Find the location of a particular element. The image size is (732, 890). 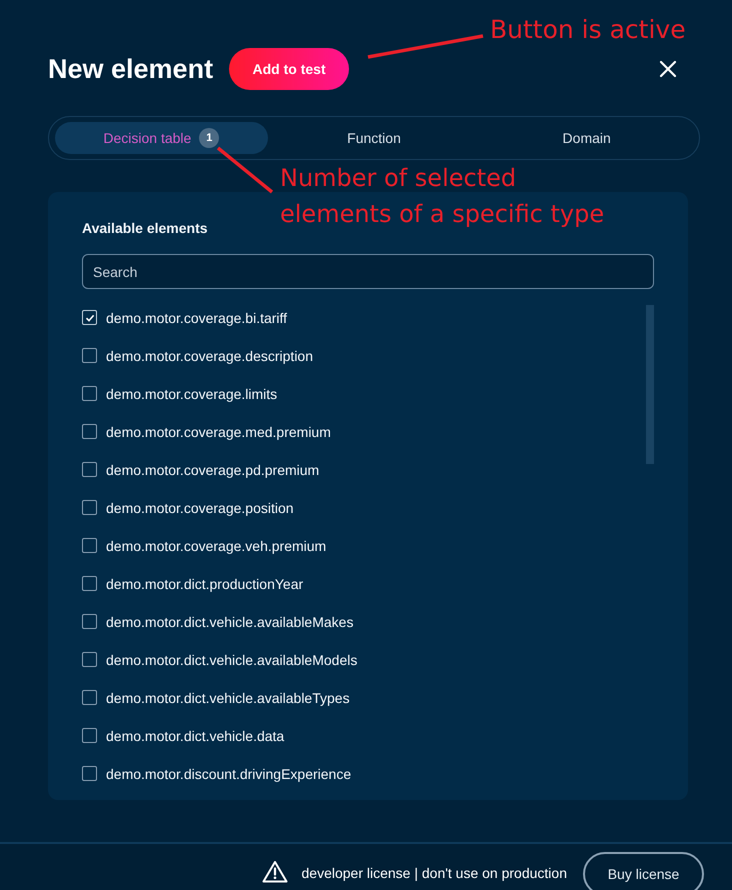

close-icon is located at coordinates (668, 69).